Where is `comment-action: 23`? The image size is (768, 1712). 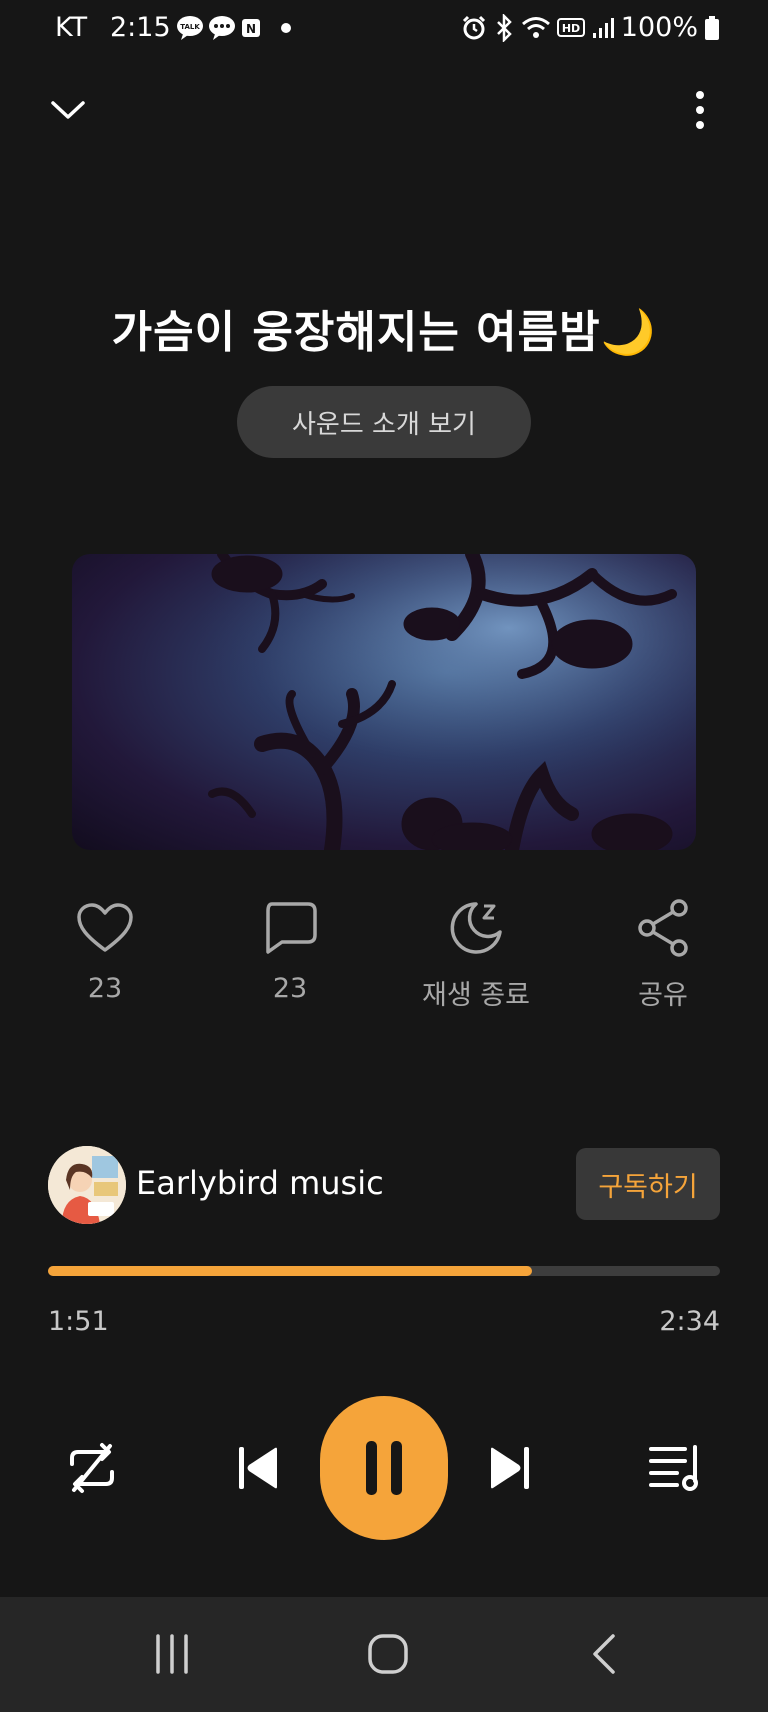 comment-action: 23 is located at coordinates (290, 948).